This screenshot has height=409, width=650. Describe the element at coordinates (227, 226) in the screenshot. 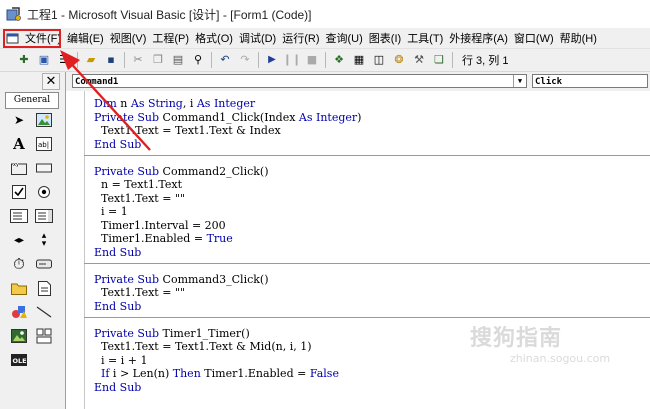

I see `code-line: Timer1.Interval = 200` at that location.